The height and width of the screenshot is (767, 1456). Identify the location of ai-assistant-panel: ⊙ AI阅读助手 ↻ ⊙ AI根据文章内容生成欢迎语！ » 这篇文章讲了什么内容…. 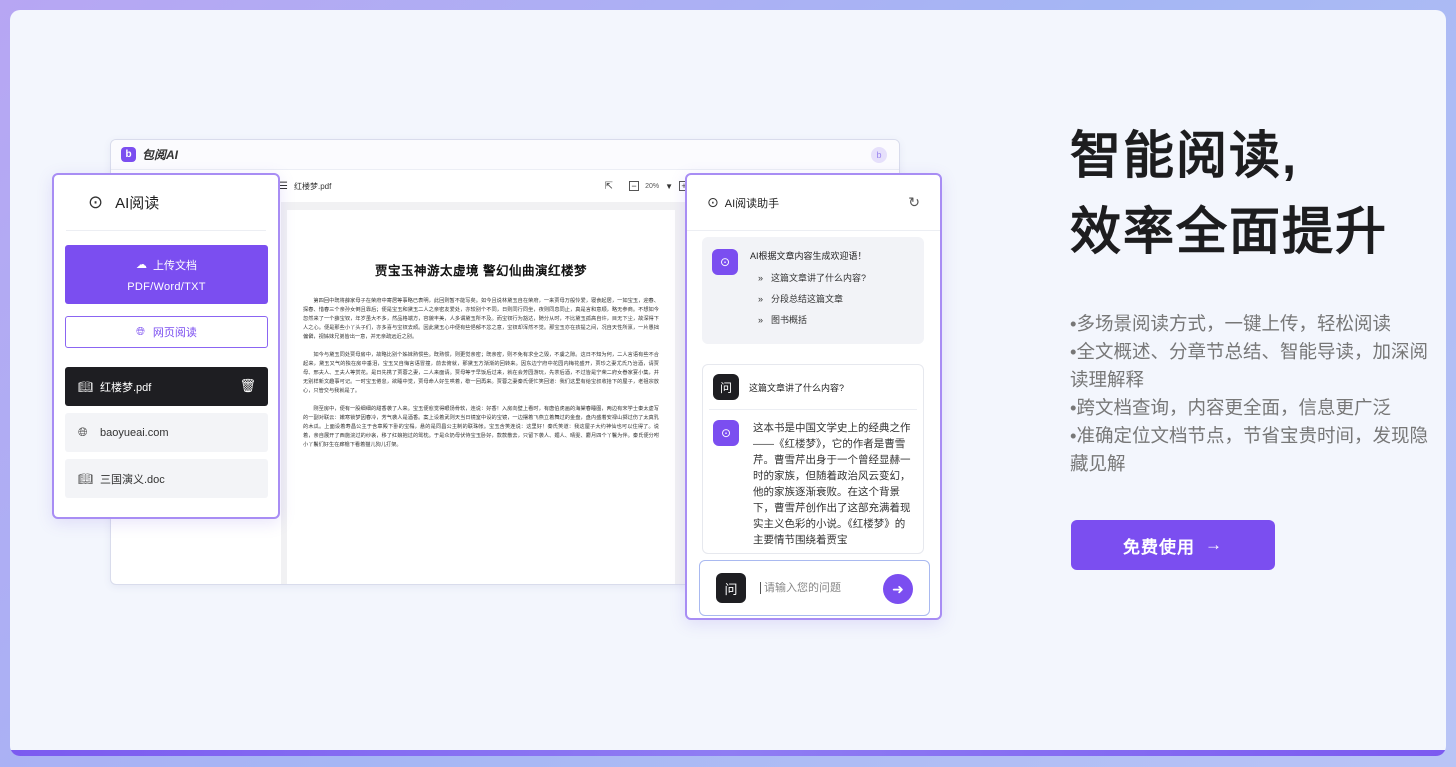
(813, 396).